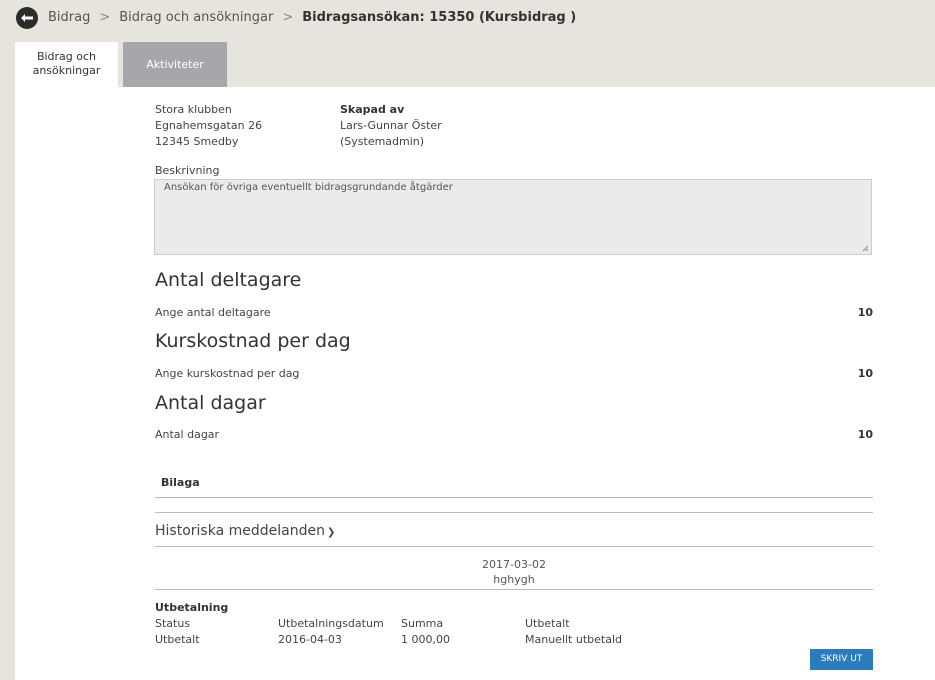  Describe the element at coordinates (66, 70) in the screenshot. I see `tab-label-line2: ansökningar` at that location.